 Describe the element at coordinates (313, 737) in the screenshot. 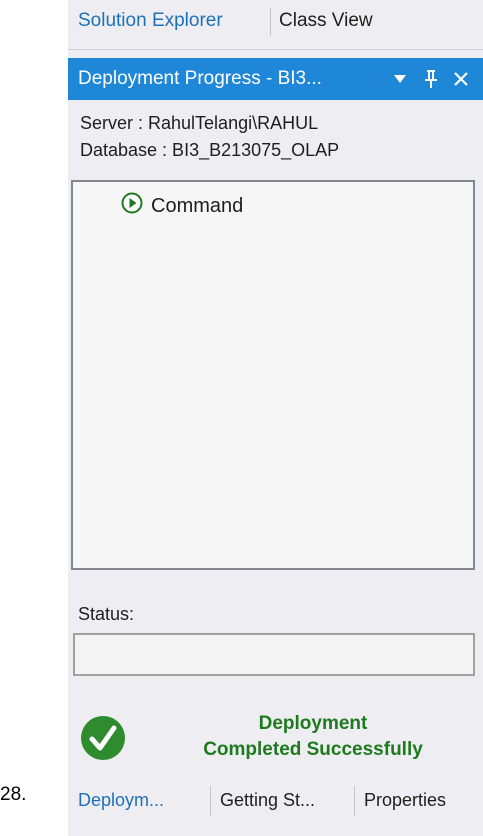

I see `deployment-result: Deployment Completed Successfully` at that location.